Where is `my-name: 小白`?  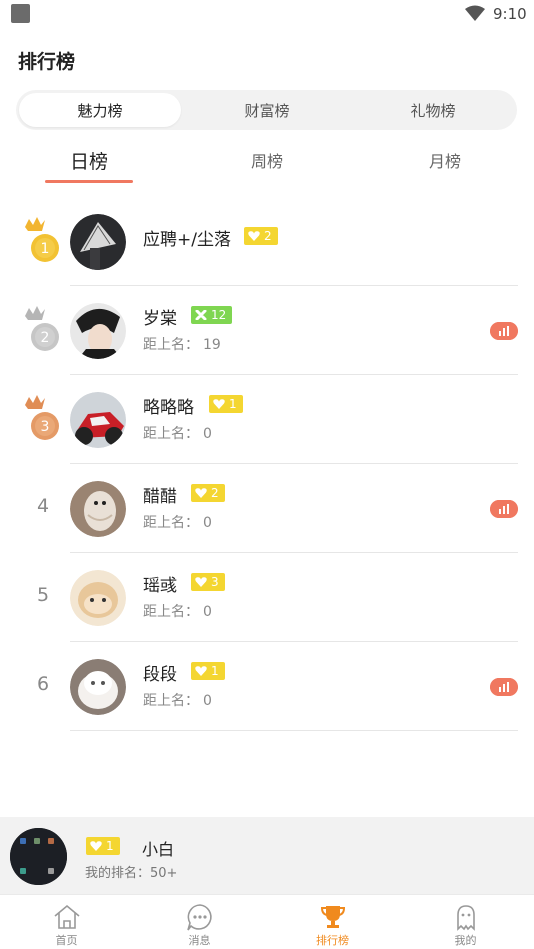 my-name: 小白 is located at coordinates (158, 849).